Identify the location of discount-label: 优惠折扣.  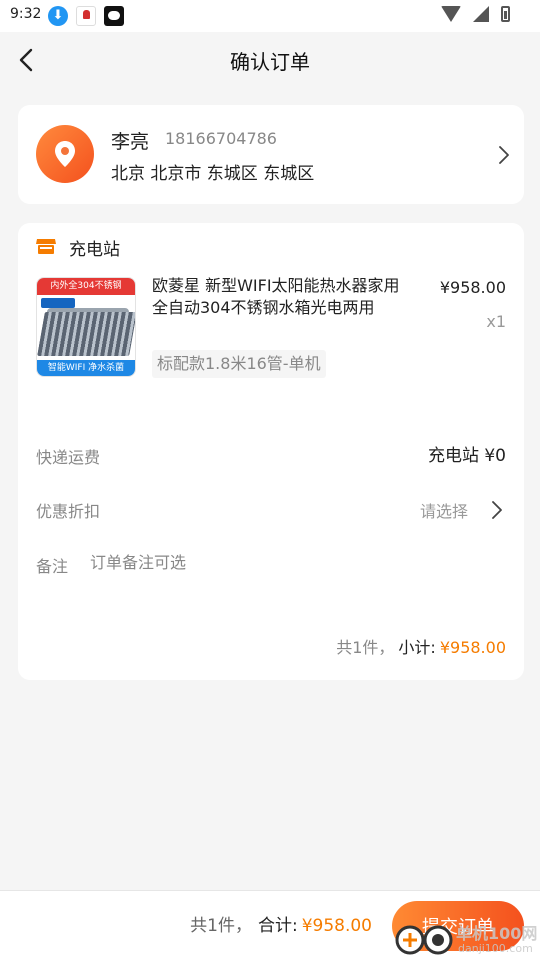
(68, 511).